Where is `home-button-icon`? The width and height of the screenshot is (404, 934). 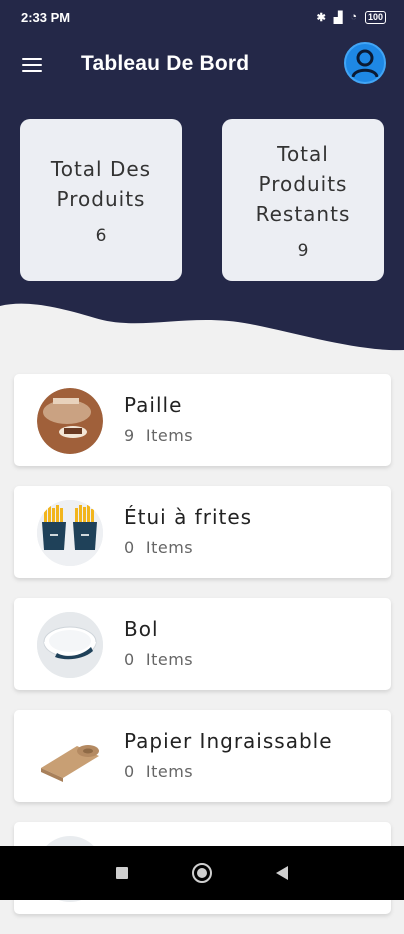 home-button-icon is located at coordinates (202, 873).